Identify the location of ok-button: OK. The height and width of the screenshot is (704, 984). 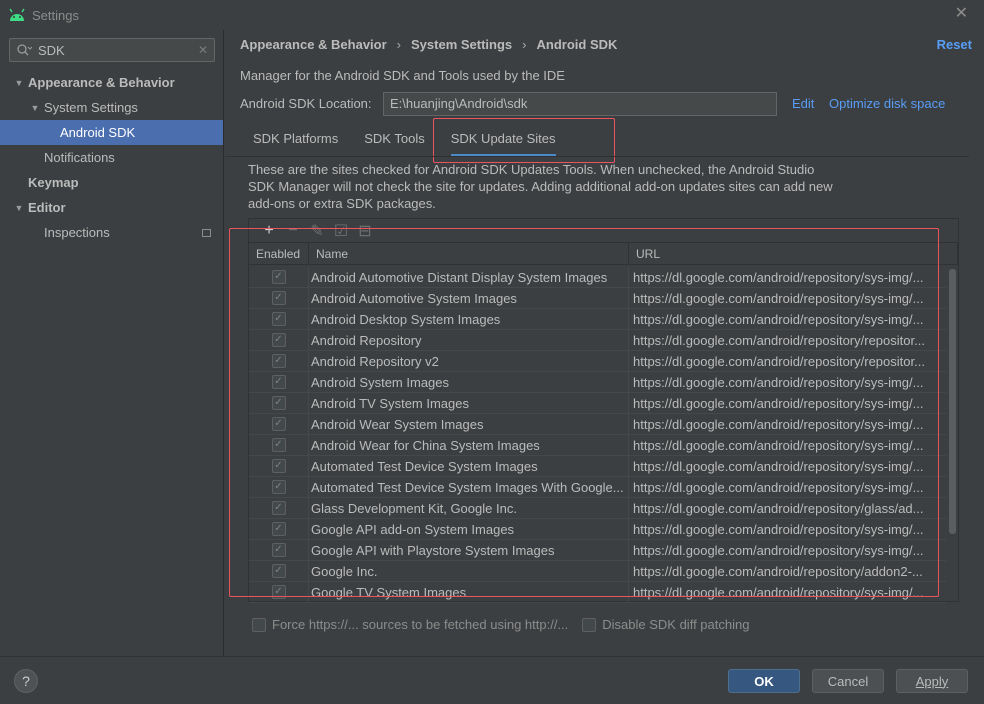
(764, 681).